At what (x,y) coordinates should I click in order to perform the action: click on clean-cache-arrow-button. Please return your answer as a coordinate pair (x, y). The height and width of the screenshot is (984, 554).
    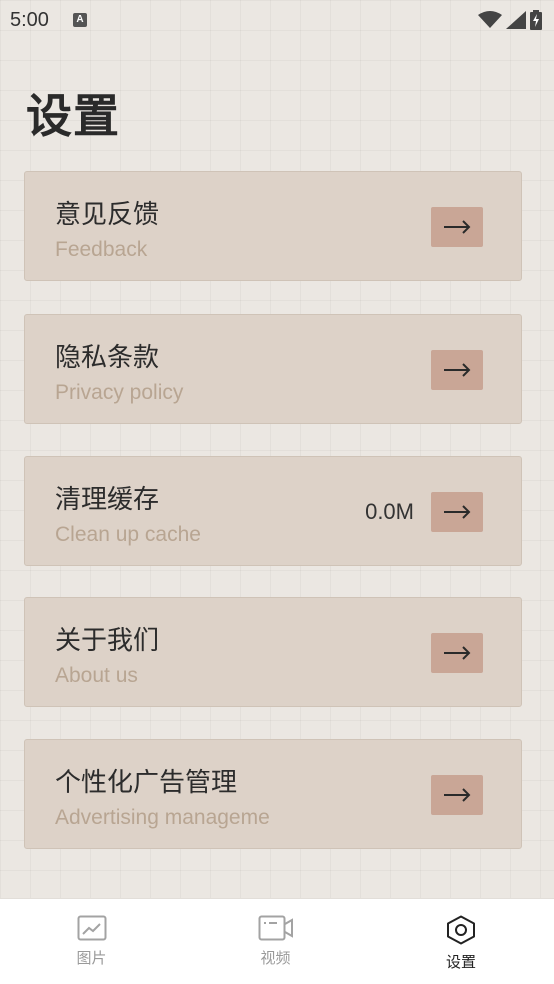
    Looking at the image, I should click on (457, 512).